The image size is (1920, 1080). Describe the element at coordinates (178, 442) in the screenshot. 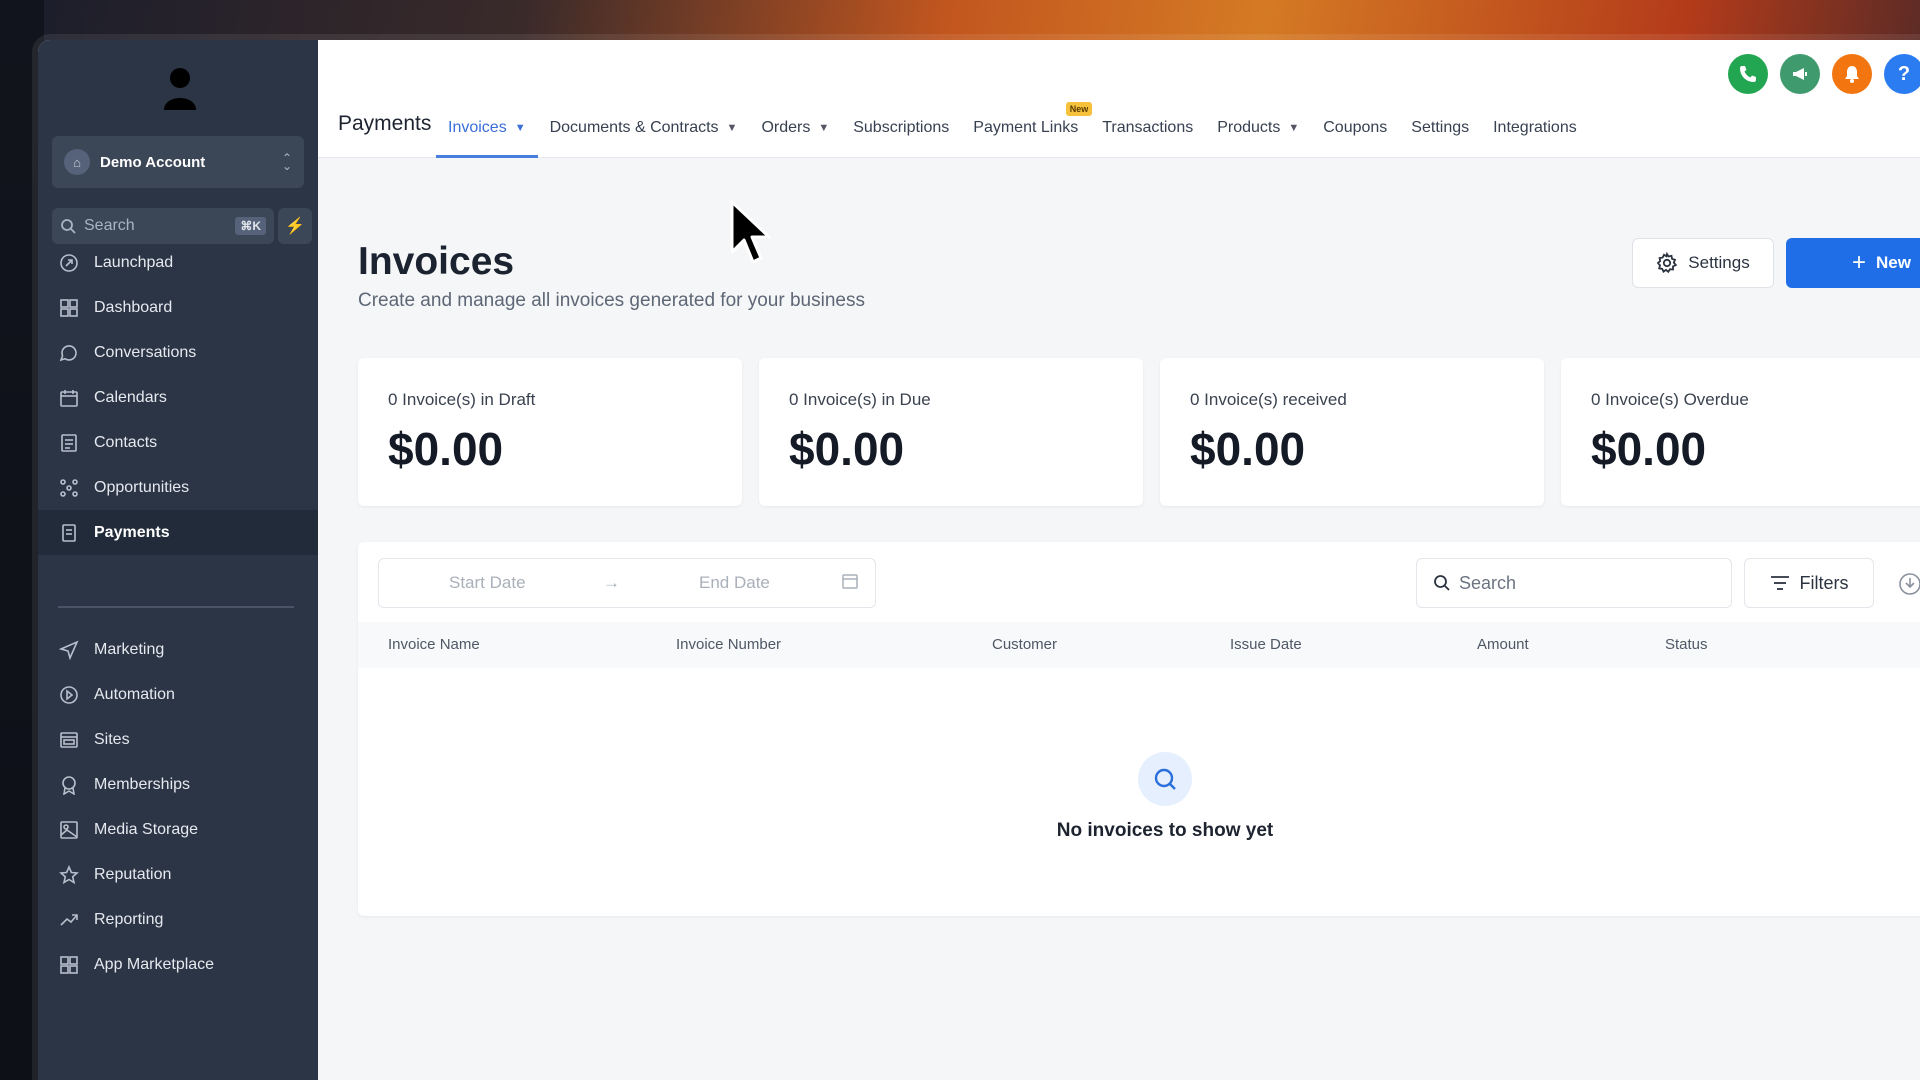

I see `sidebar-item-contacts: Contacts` at that location.